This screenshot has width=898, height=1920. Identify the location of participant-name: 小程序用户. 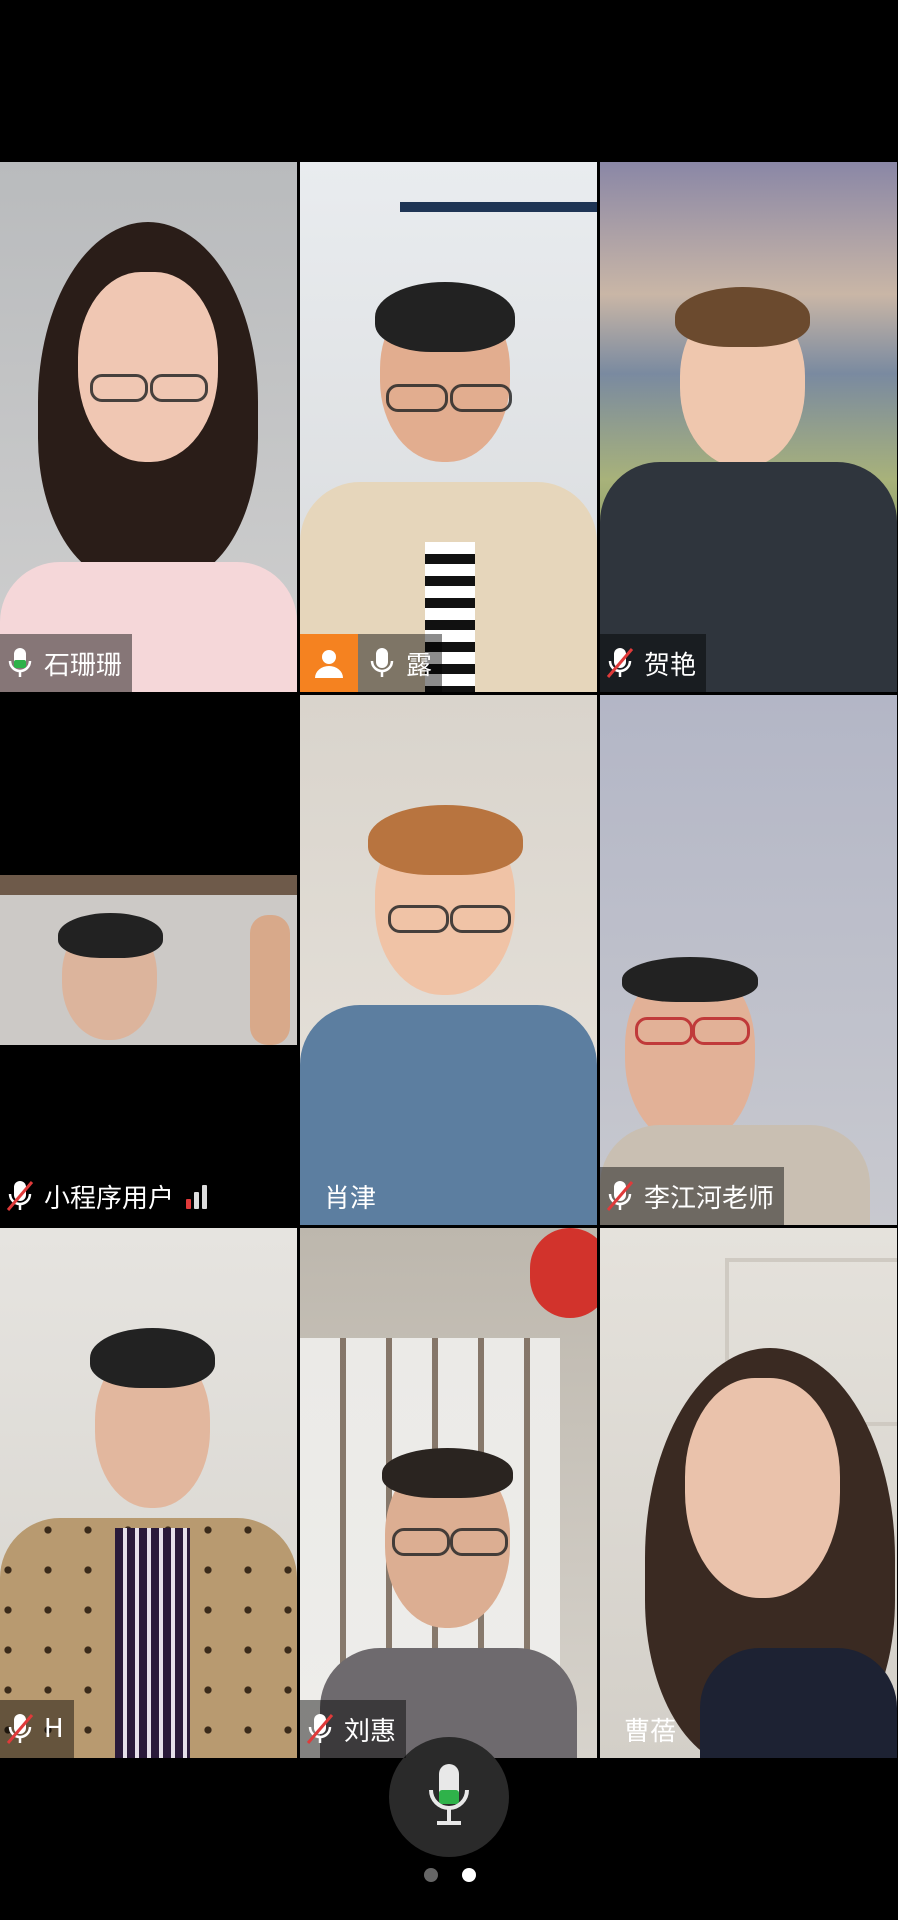
(109, 1198).